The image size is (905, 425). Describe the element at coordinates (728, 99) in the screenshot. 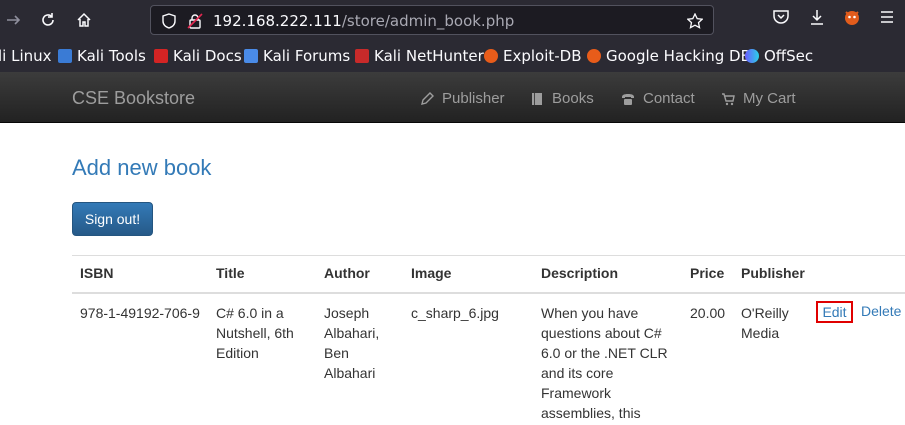

I see `cart-icon` at that location.